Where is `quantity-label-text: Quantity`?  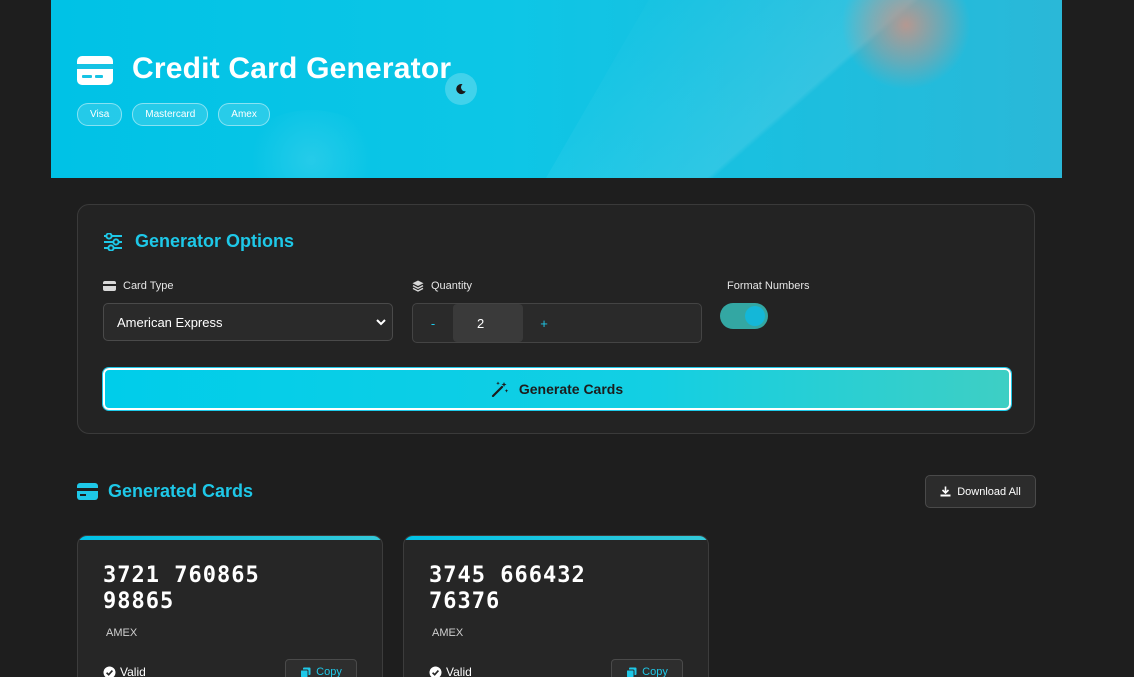
quantity-label-text: Quantity is located at coordinates (451, 286).